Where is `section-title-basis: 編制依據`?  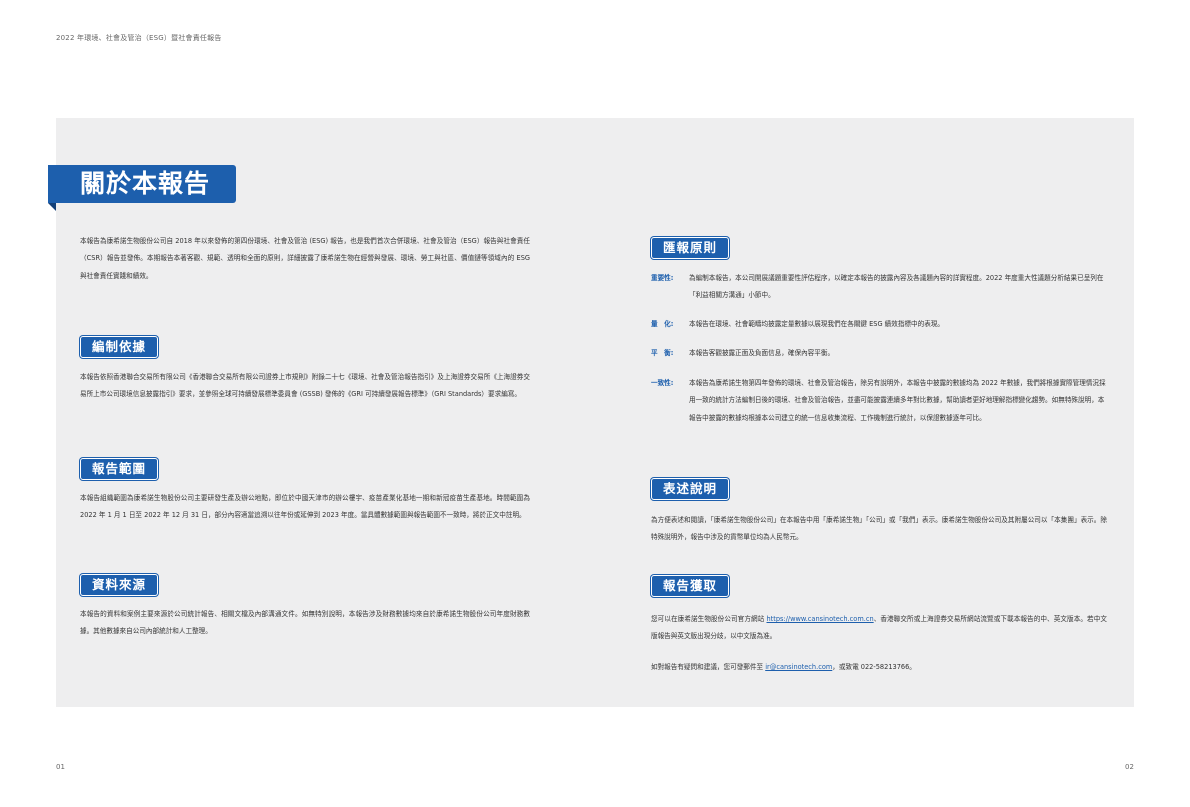 section-title-basis: 編制依據 is located at coordinates (119, 347).